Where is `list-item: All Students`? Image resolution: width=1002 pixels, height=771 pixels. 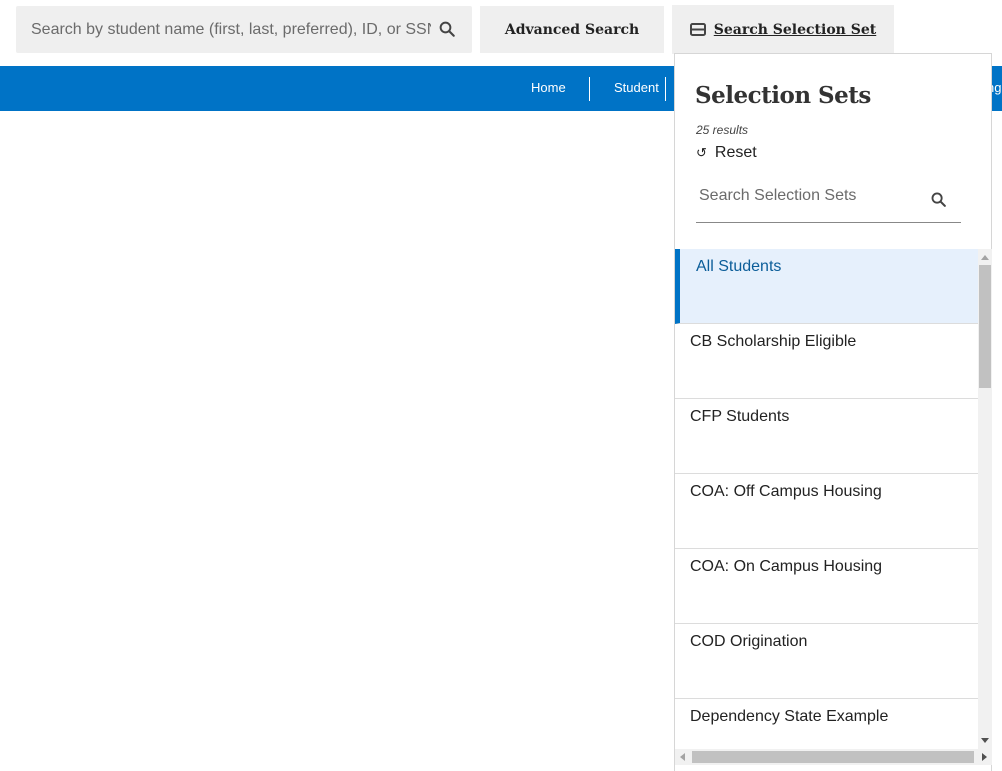 list-item: All Students is located at coordinates (826, 286).